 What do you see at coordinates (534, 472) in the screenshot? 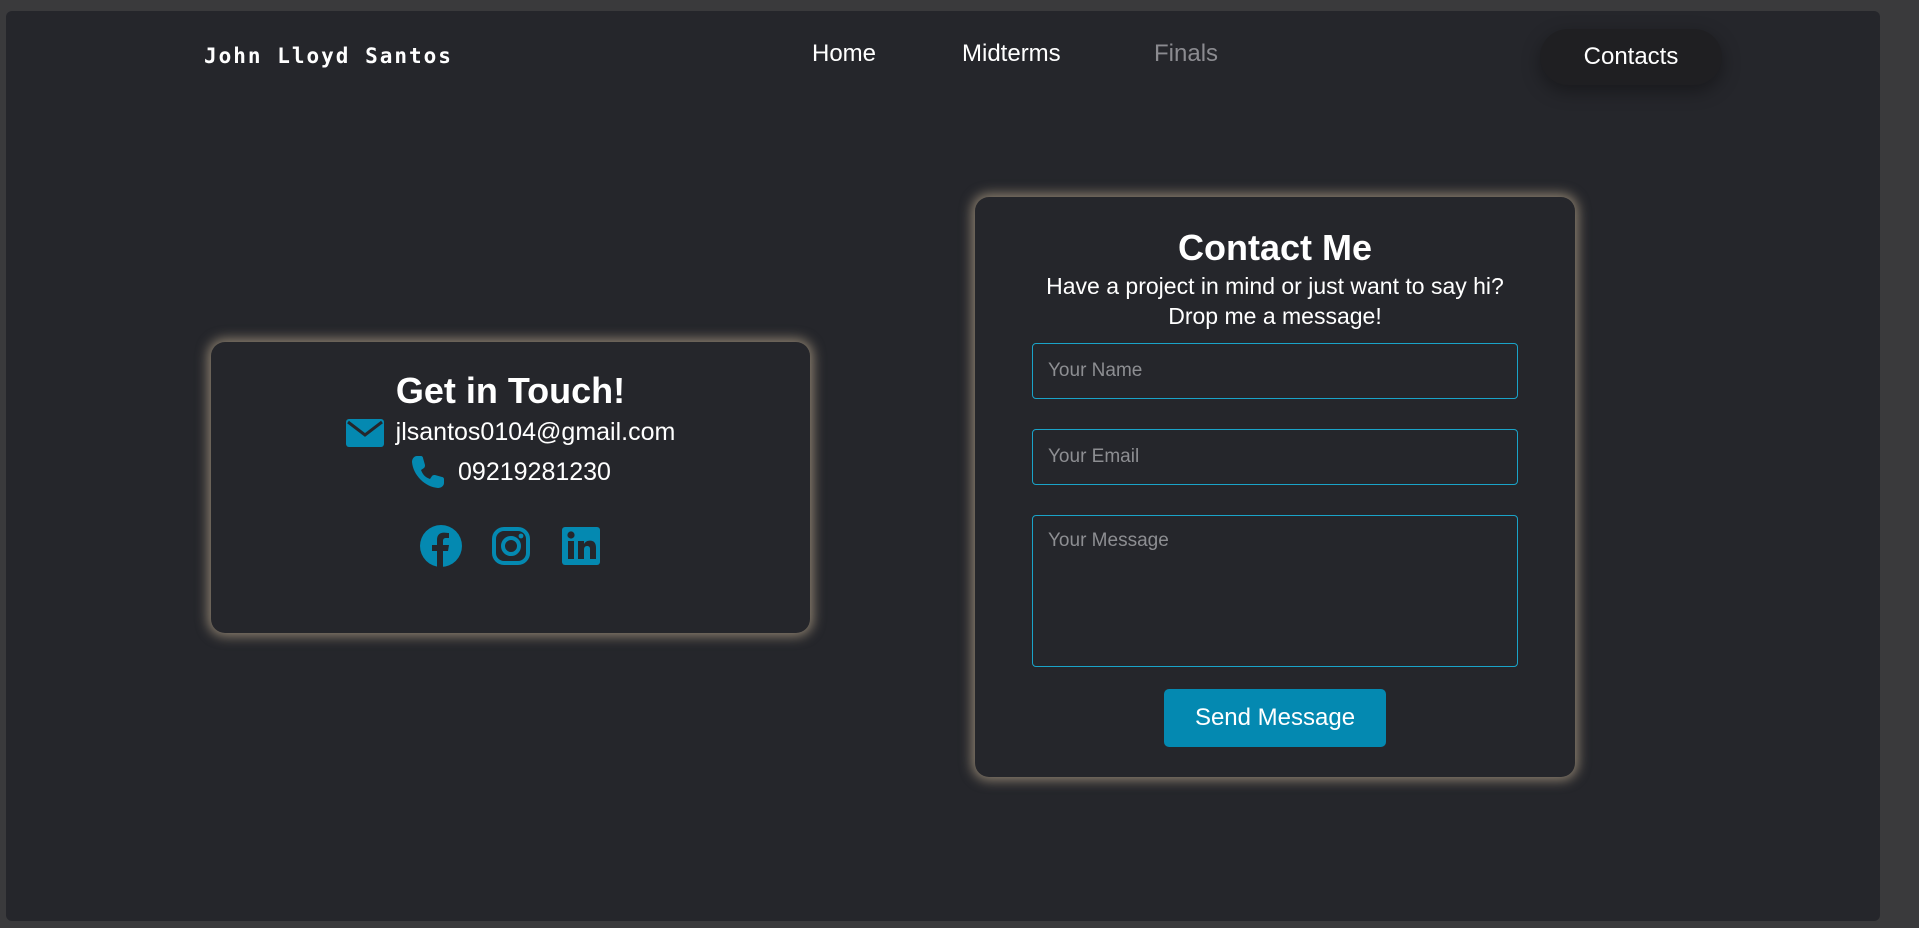
I see `phone-text: 09219281230` at bounding box center [534, 472].